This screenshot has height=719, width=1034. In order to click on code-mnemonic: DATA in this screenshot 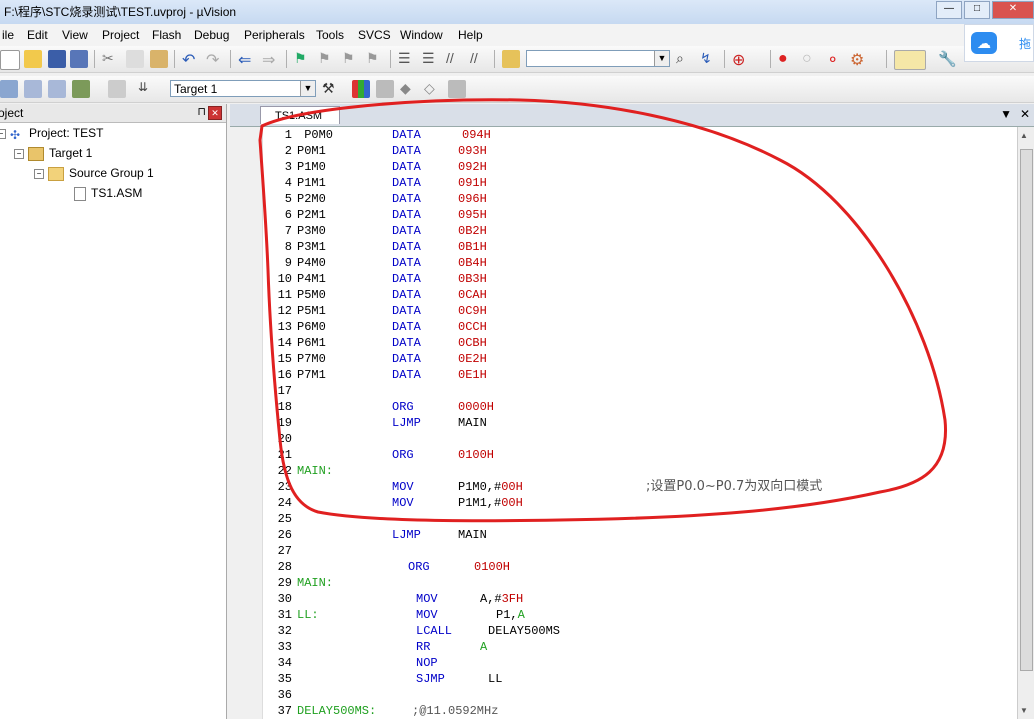, I will do `click(406, 199)`.